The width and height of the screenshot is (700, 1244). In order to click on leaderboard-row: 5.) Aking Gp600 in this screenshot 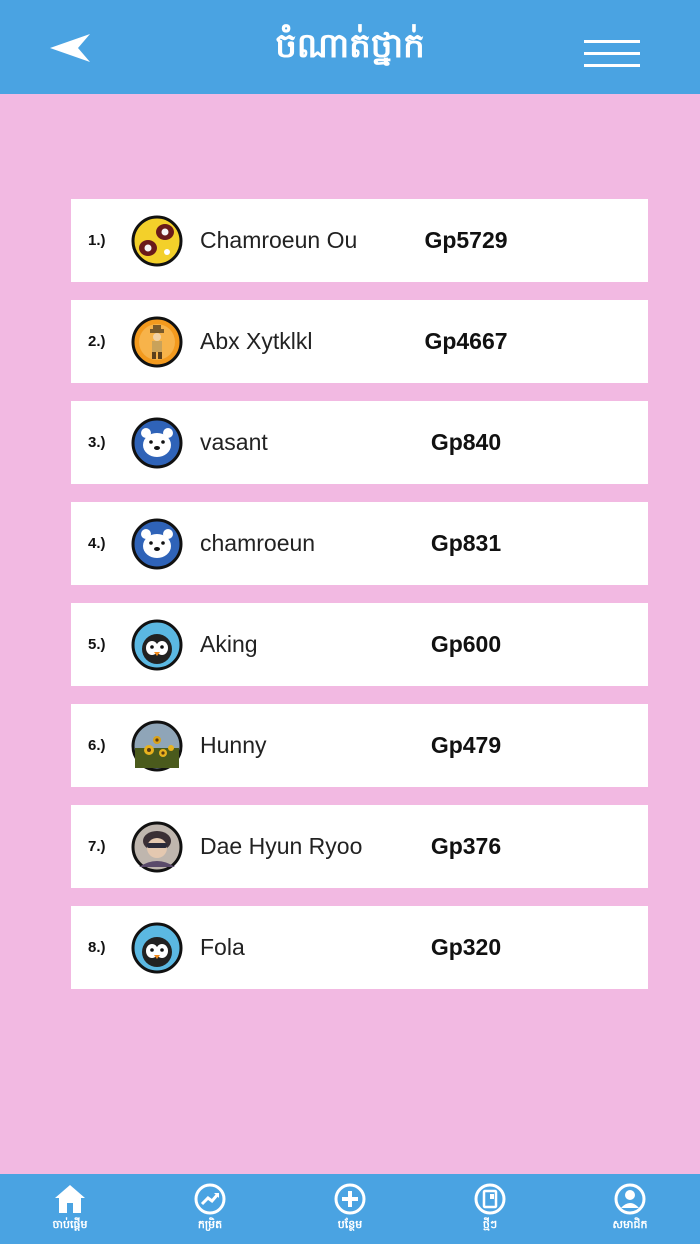, I will do `click(359, 644)`.